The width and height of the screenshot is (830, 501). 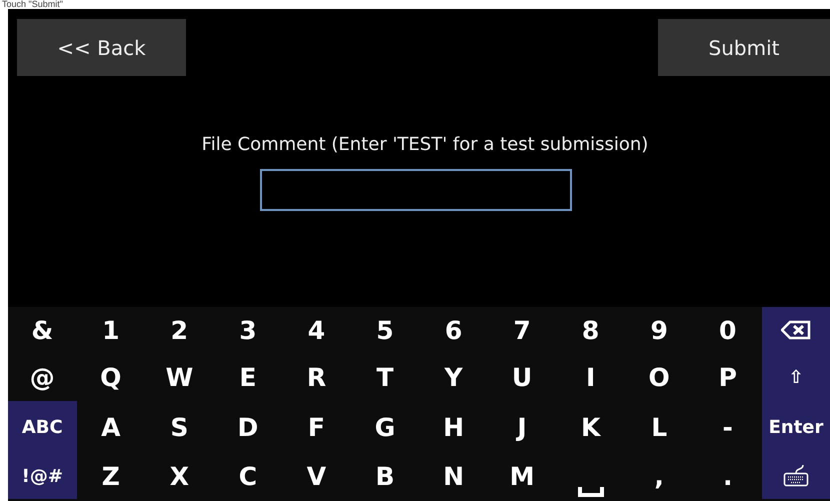 I want to click on key: ⇧, so click(x=796, y=377).